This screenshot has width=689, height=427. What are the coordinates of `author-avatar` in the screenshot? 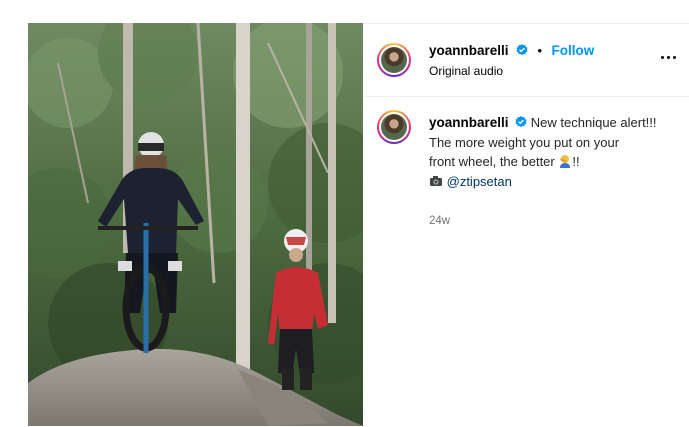 It's located at (394, 60).